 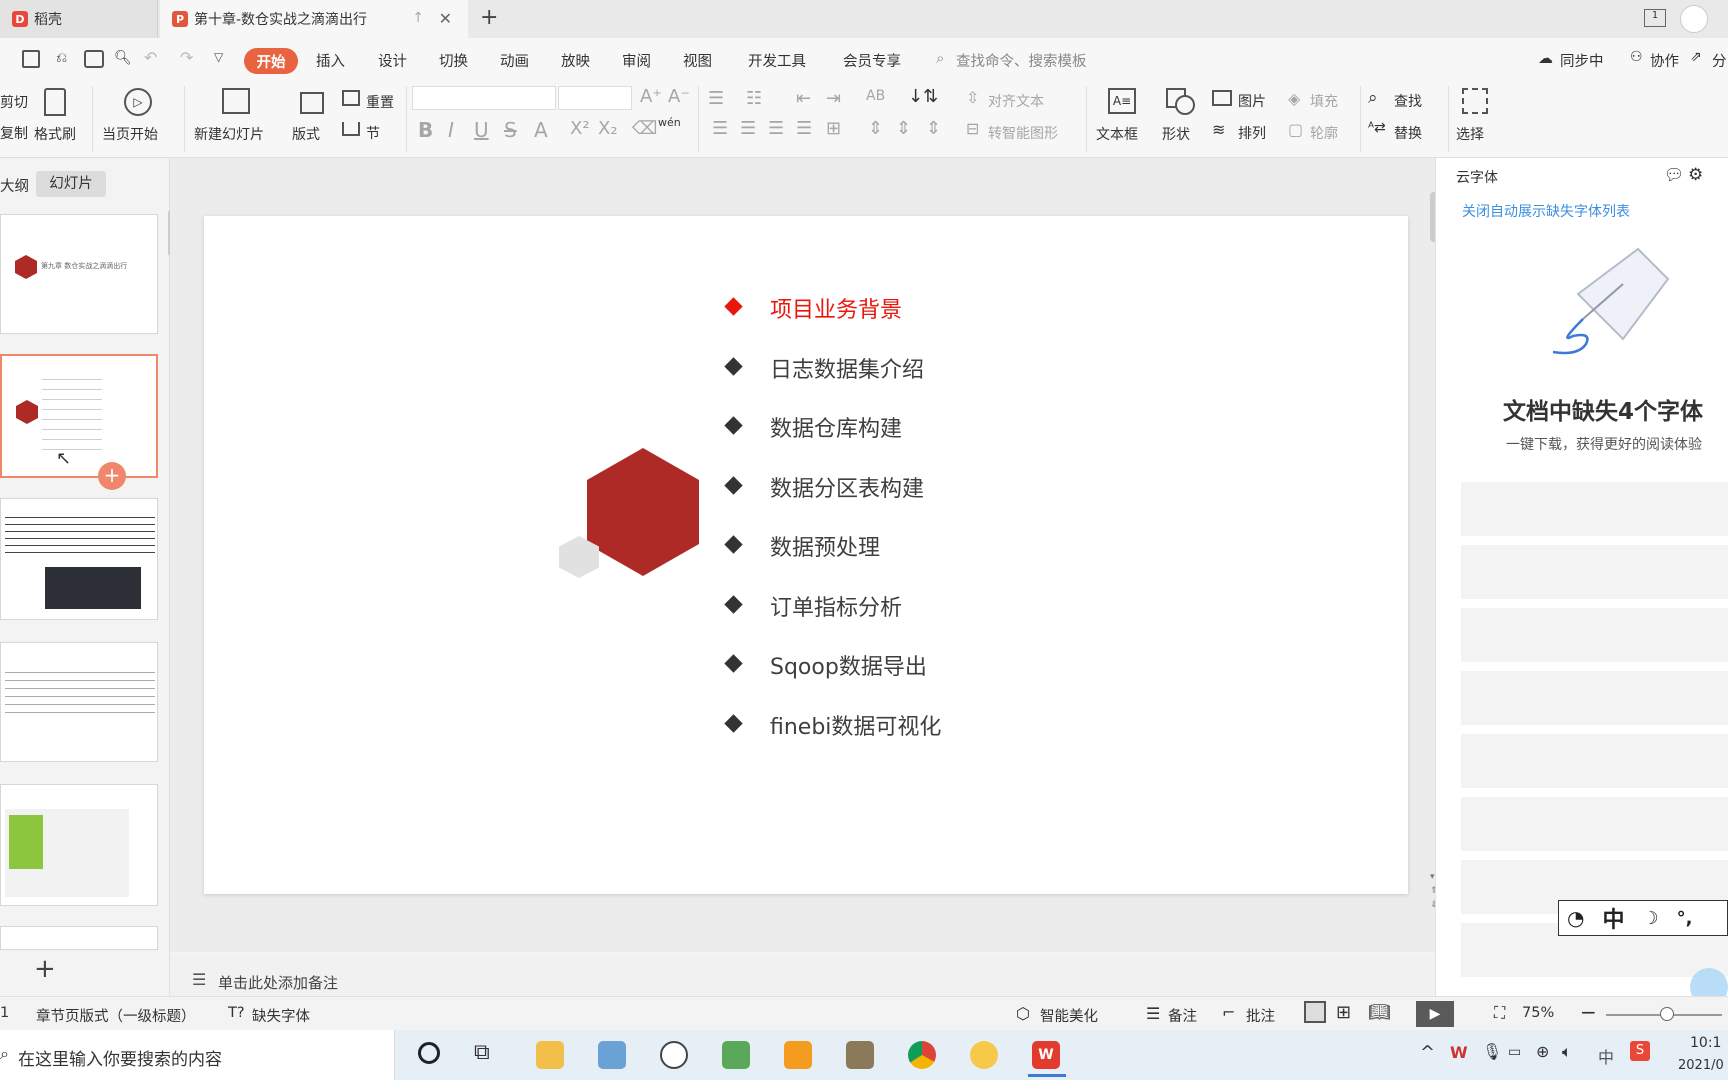 I want to click on cloud-fonts-dropdown: 云字体, so click(x=1477, y=177).